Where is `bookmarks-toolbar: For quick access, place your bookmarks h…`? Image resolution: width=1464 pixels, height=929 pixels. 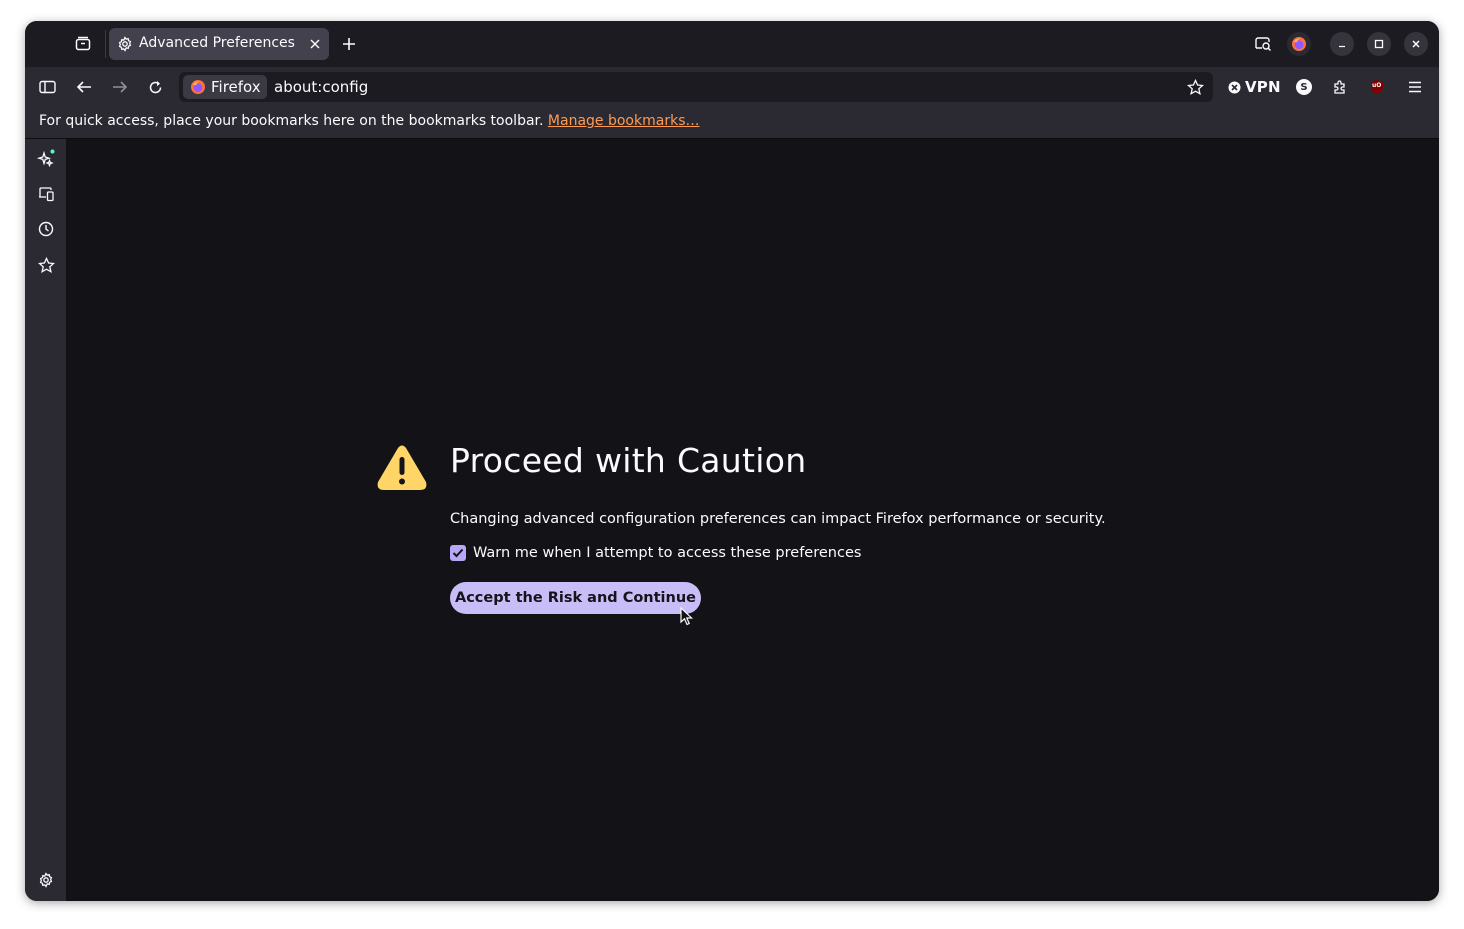 bookmarks-toolbar: For quick access, place your bookmarks h… is located at coordinates (732, 123).